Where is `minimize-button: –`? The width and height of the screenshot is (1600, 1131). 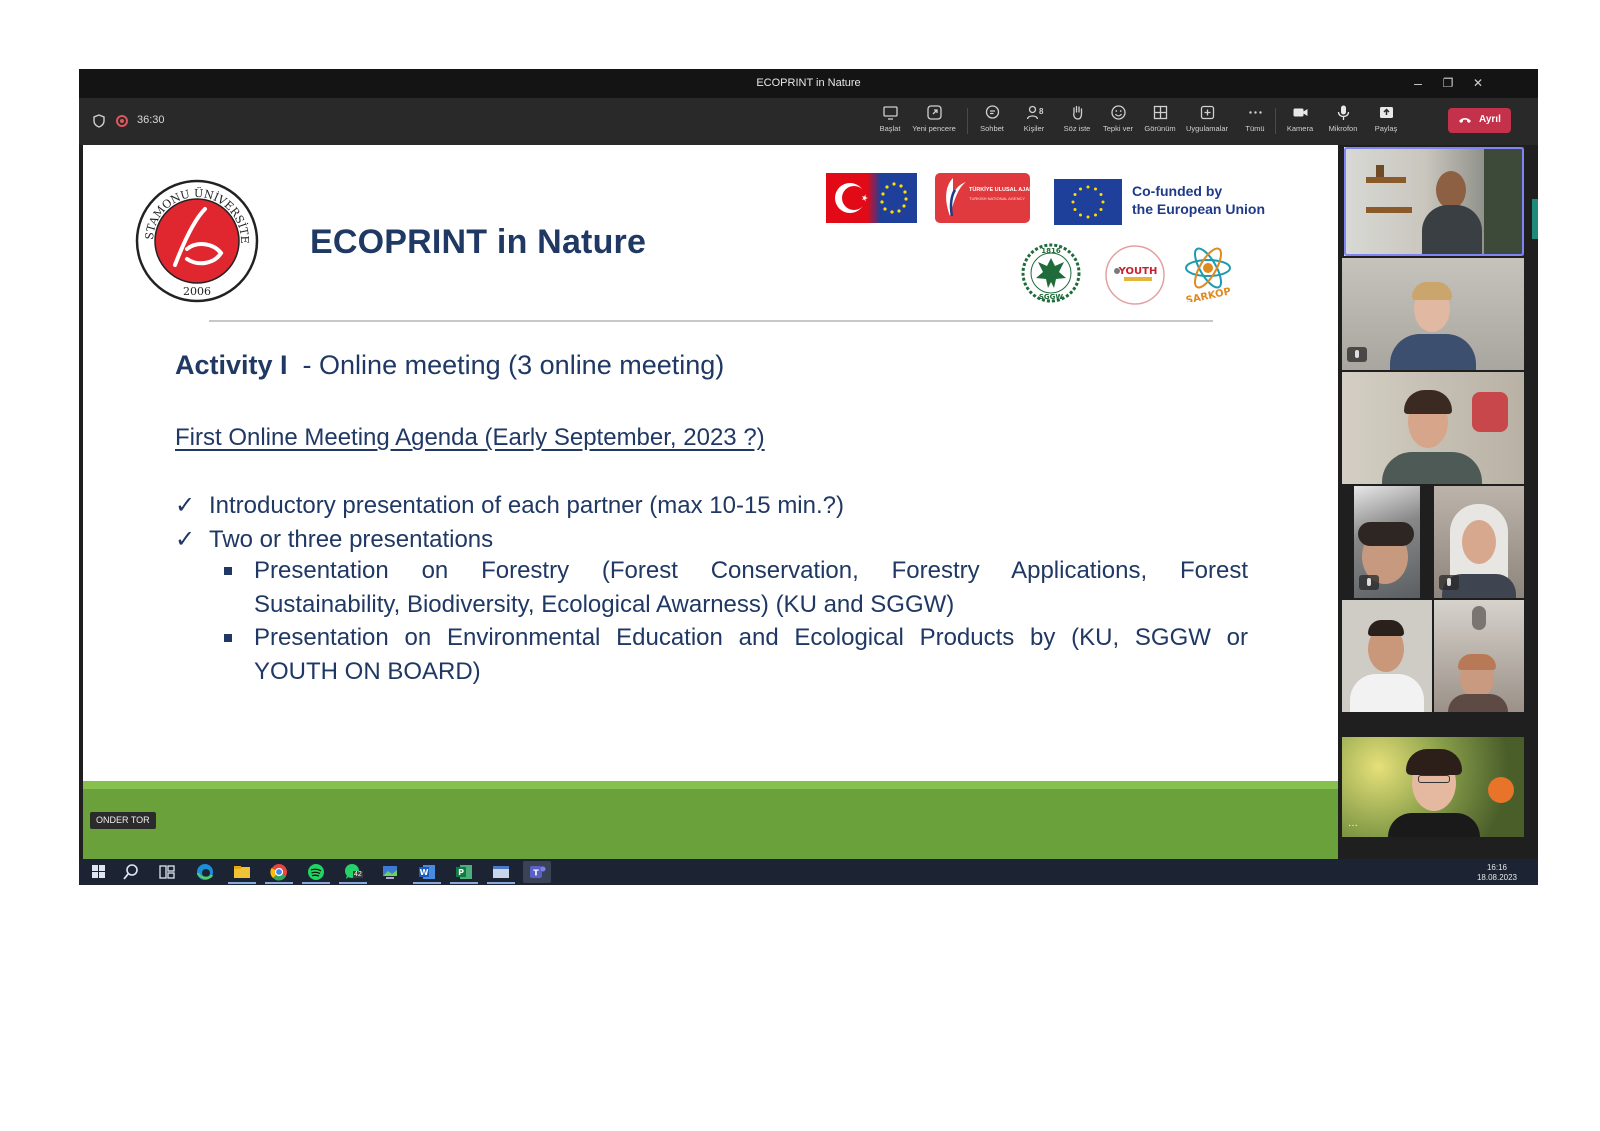
minimize-button: – is located at coordinates (1418, 83).